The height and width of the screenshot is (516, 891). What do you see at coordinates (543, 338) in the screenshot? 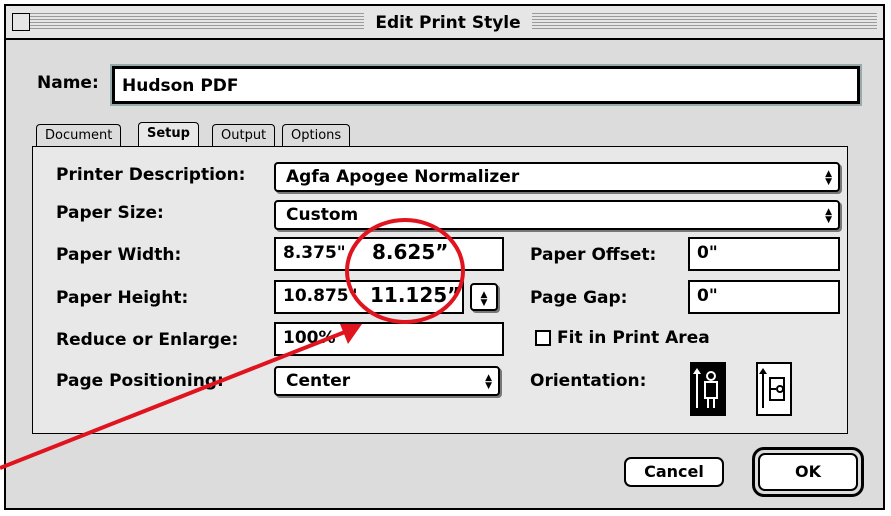
I see `fit-in-print-area-checkbox` at bounding box center [543, 338].